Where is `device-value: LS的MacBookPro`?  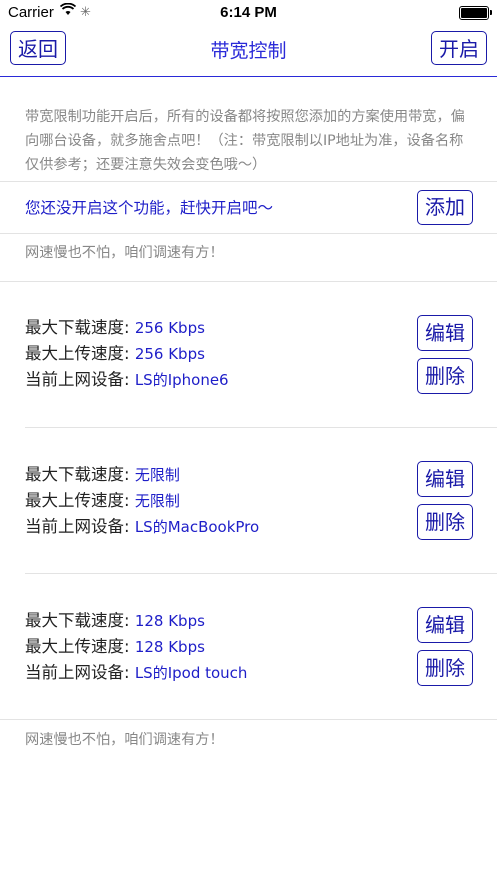 device-value: LS的MacBookPro is located at coordinates (197, 527).